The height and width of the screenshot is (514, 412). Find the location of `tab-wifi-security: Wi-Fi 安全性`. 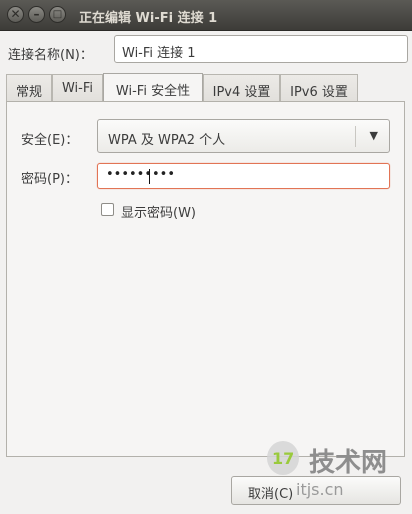

tab-wifi-security: Wi-Fi 安全性 is located at coordinates (153, 87).